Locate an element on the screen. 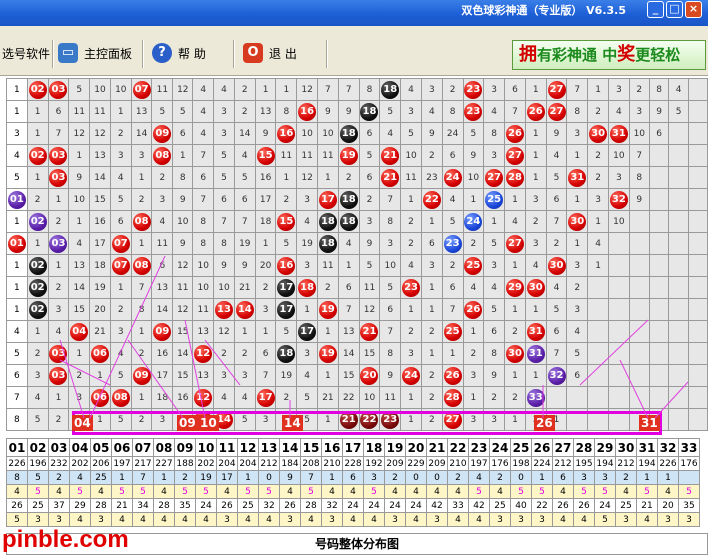 The height and width of the screenshot is (556, 708). grid-cell: 02 is located at coordinates (37, 221).